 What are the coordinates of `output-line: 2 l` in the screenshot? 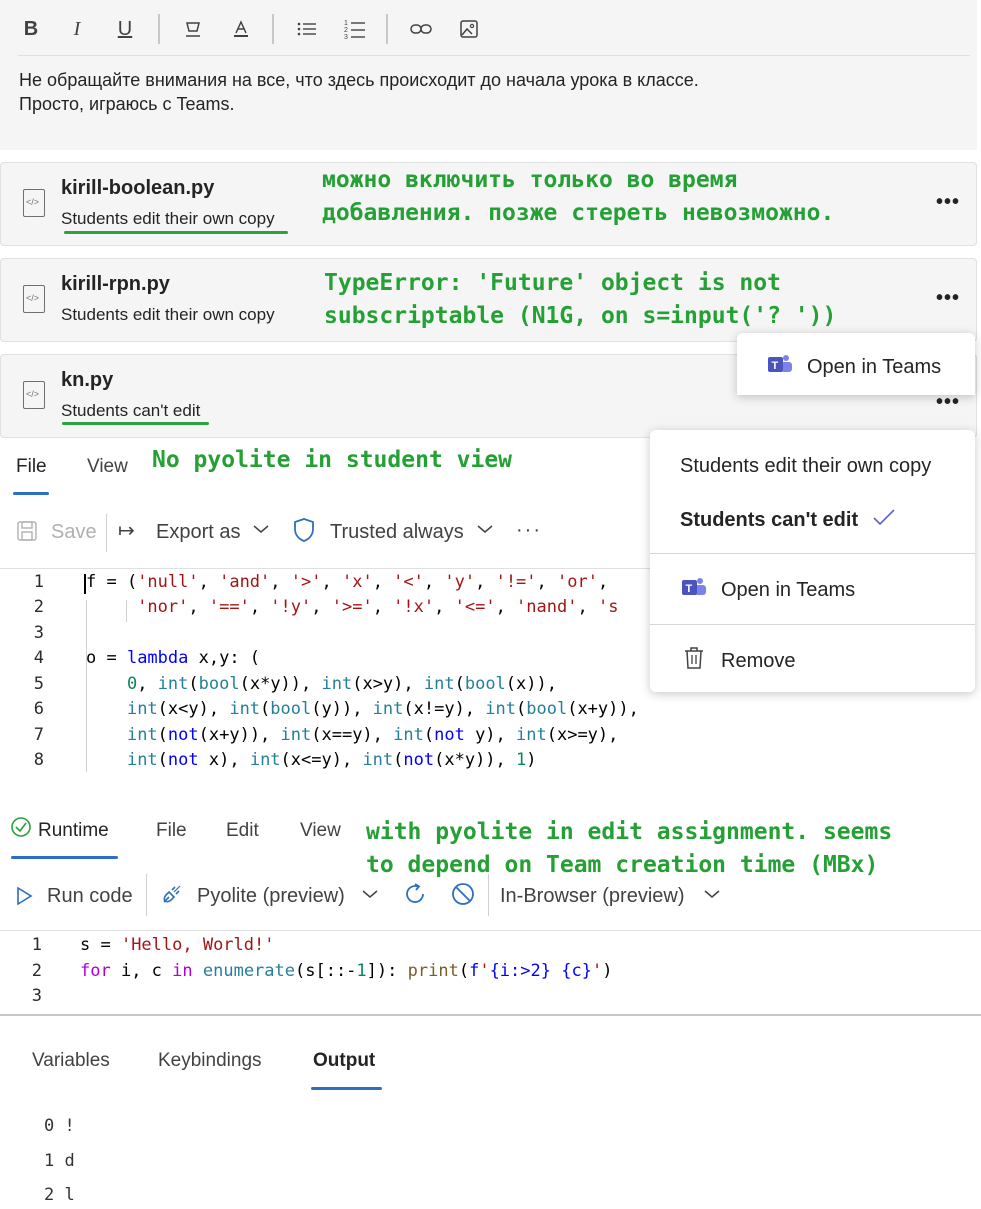 It's located at (59, 1195).